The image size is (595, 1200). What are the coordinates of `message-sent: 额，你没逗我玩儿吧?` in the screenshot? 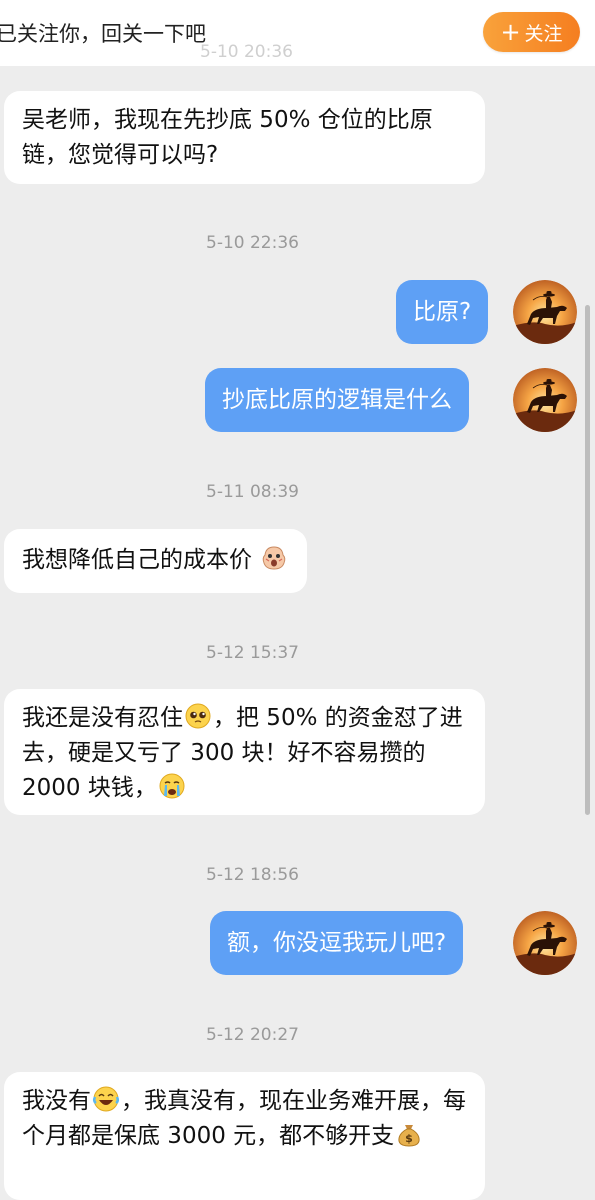 It's located at (337, 943).